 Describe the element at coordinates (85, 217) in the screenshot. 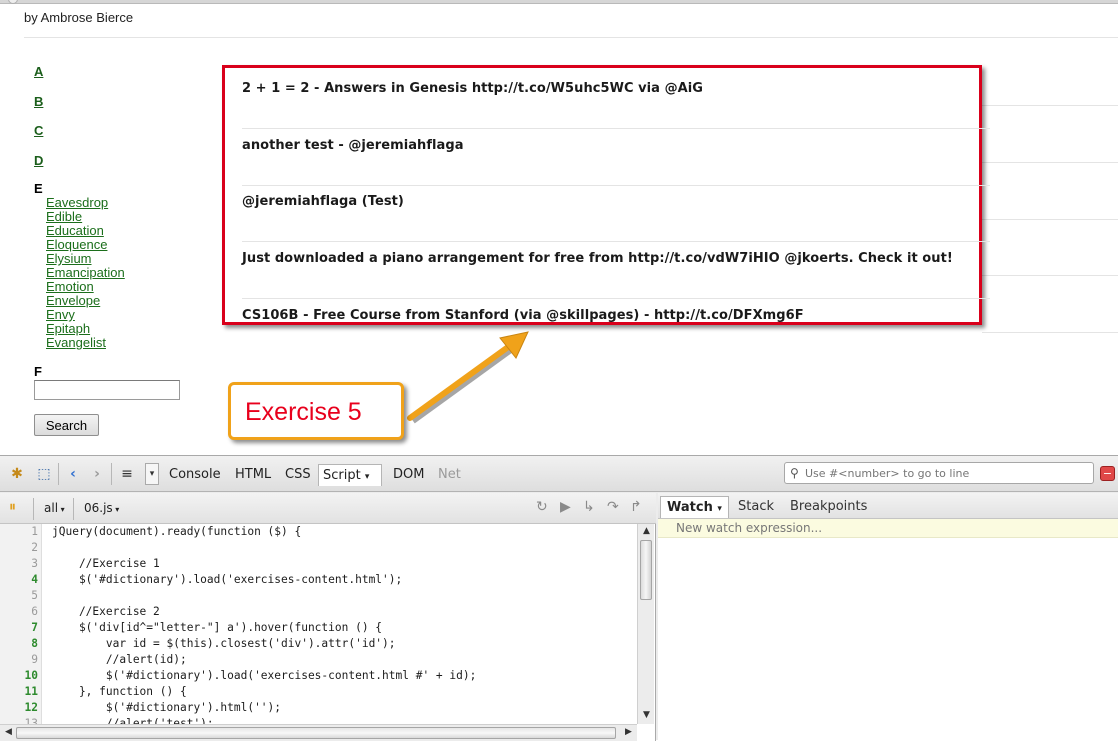

I see `e-word-link: Edible` at that location.